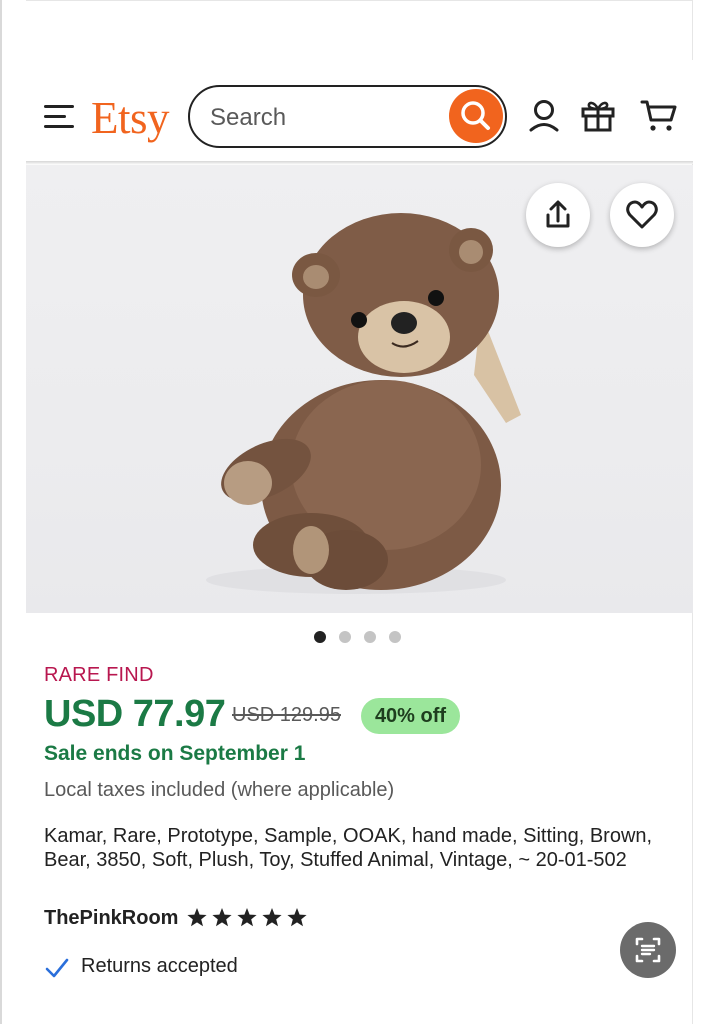  I want to click on cart-button, so click(659, 118).